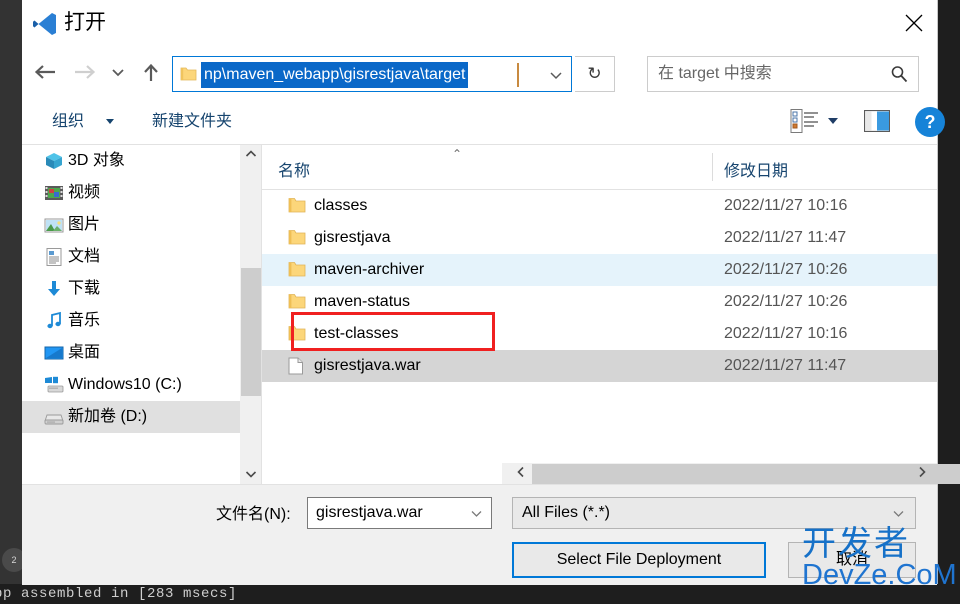  What do you see at coordinates (54, 257) in the screenshot?
I see `documents-icon` at bounding box center [54, 257].